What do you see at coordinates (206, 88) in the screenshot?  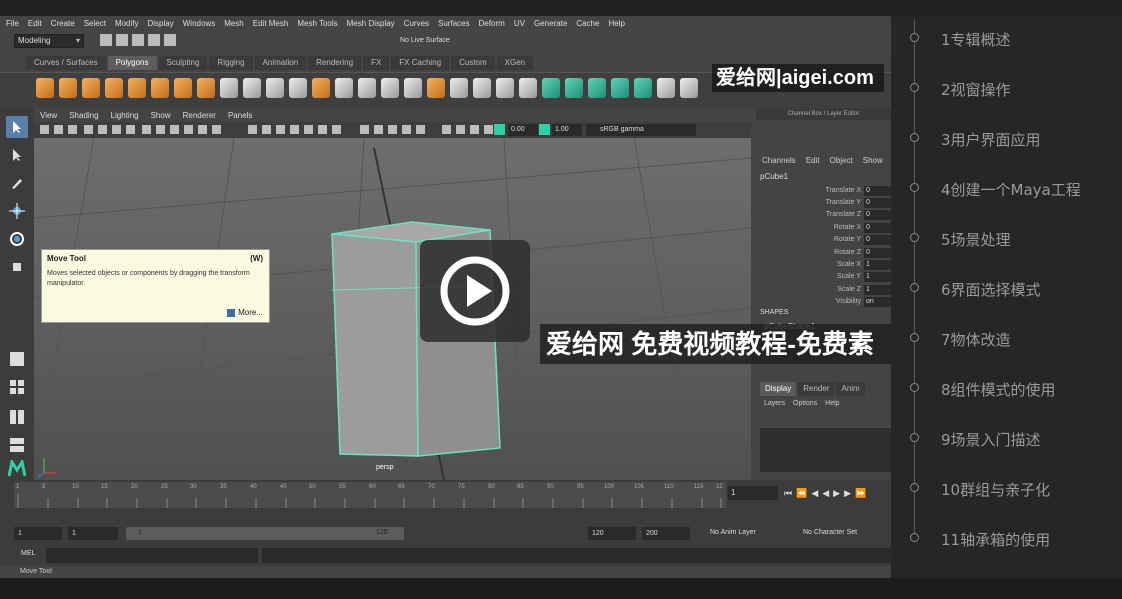 I see `poly-pipe-icon` at bounding box center [206, 88].